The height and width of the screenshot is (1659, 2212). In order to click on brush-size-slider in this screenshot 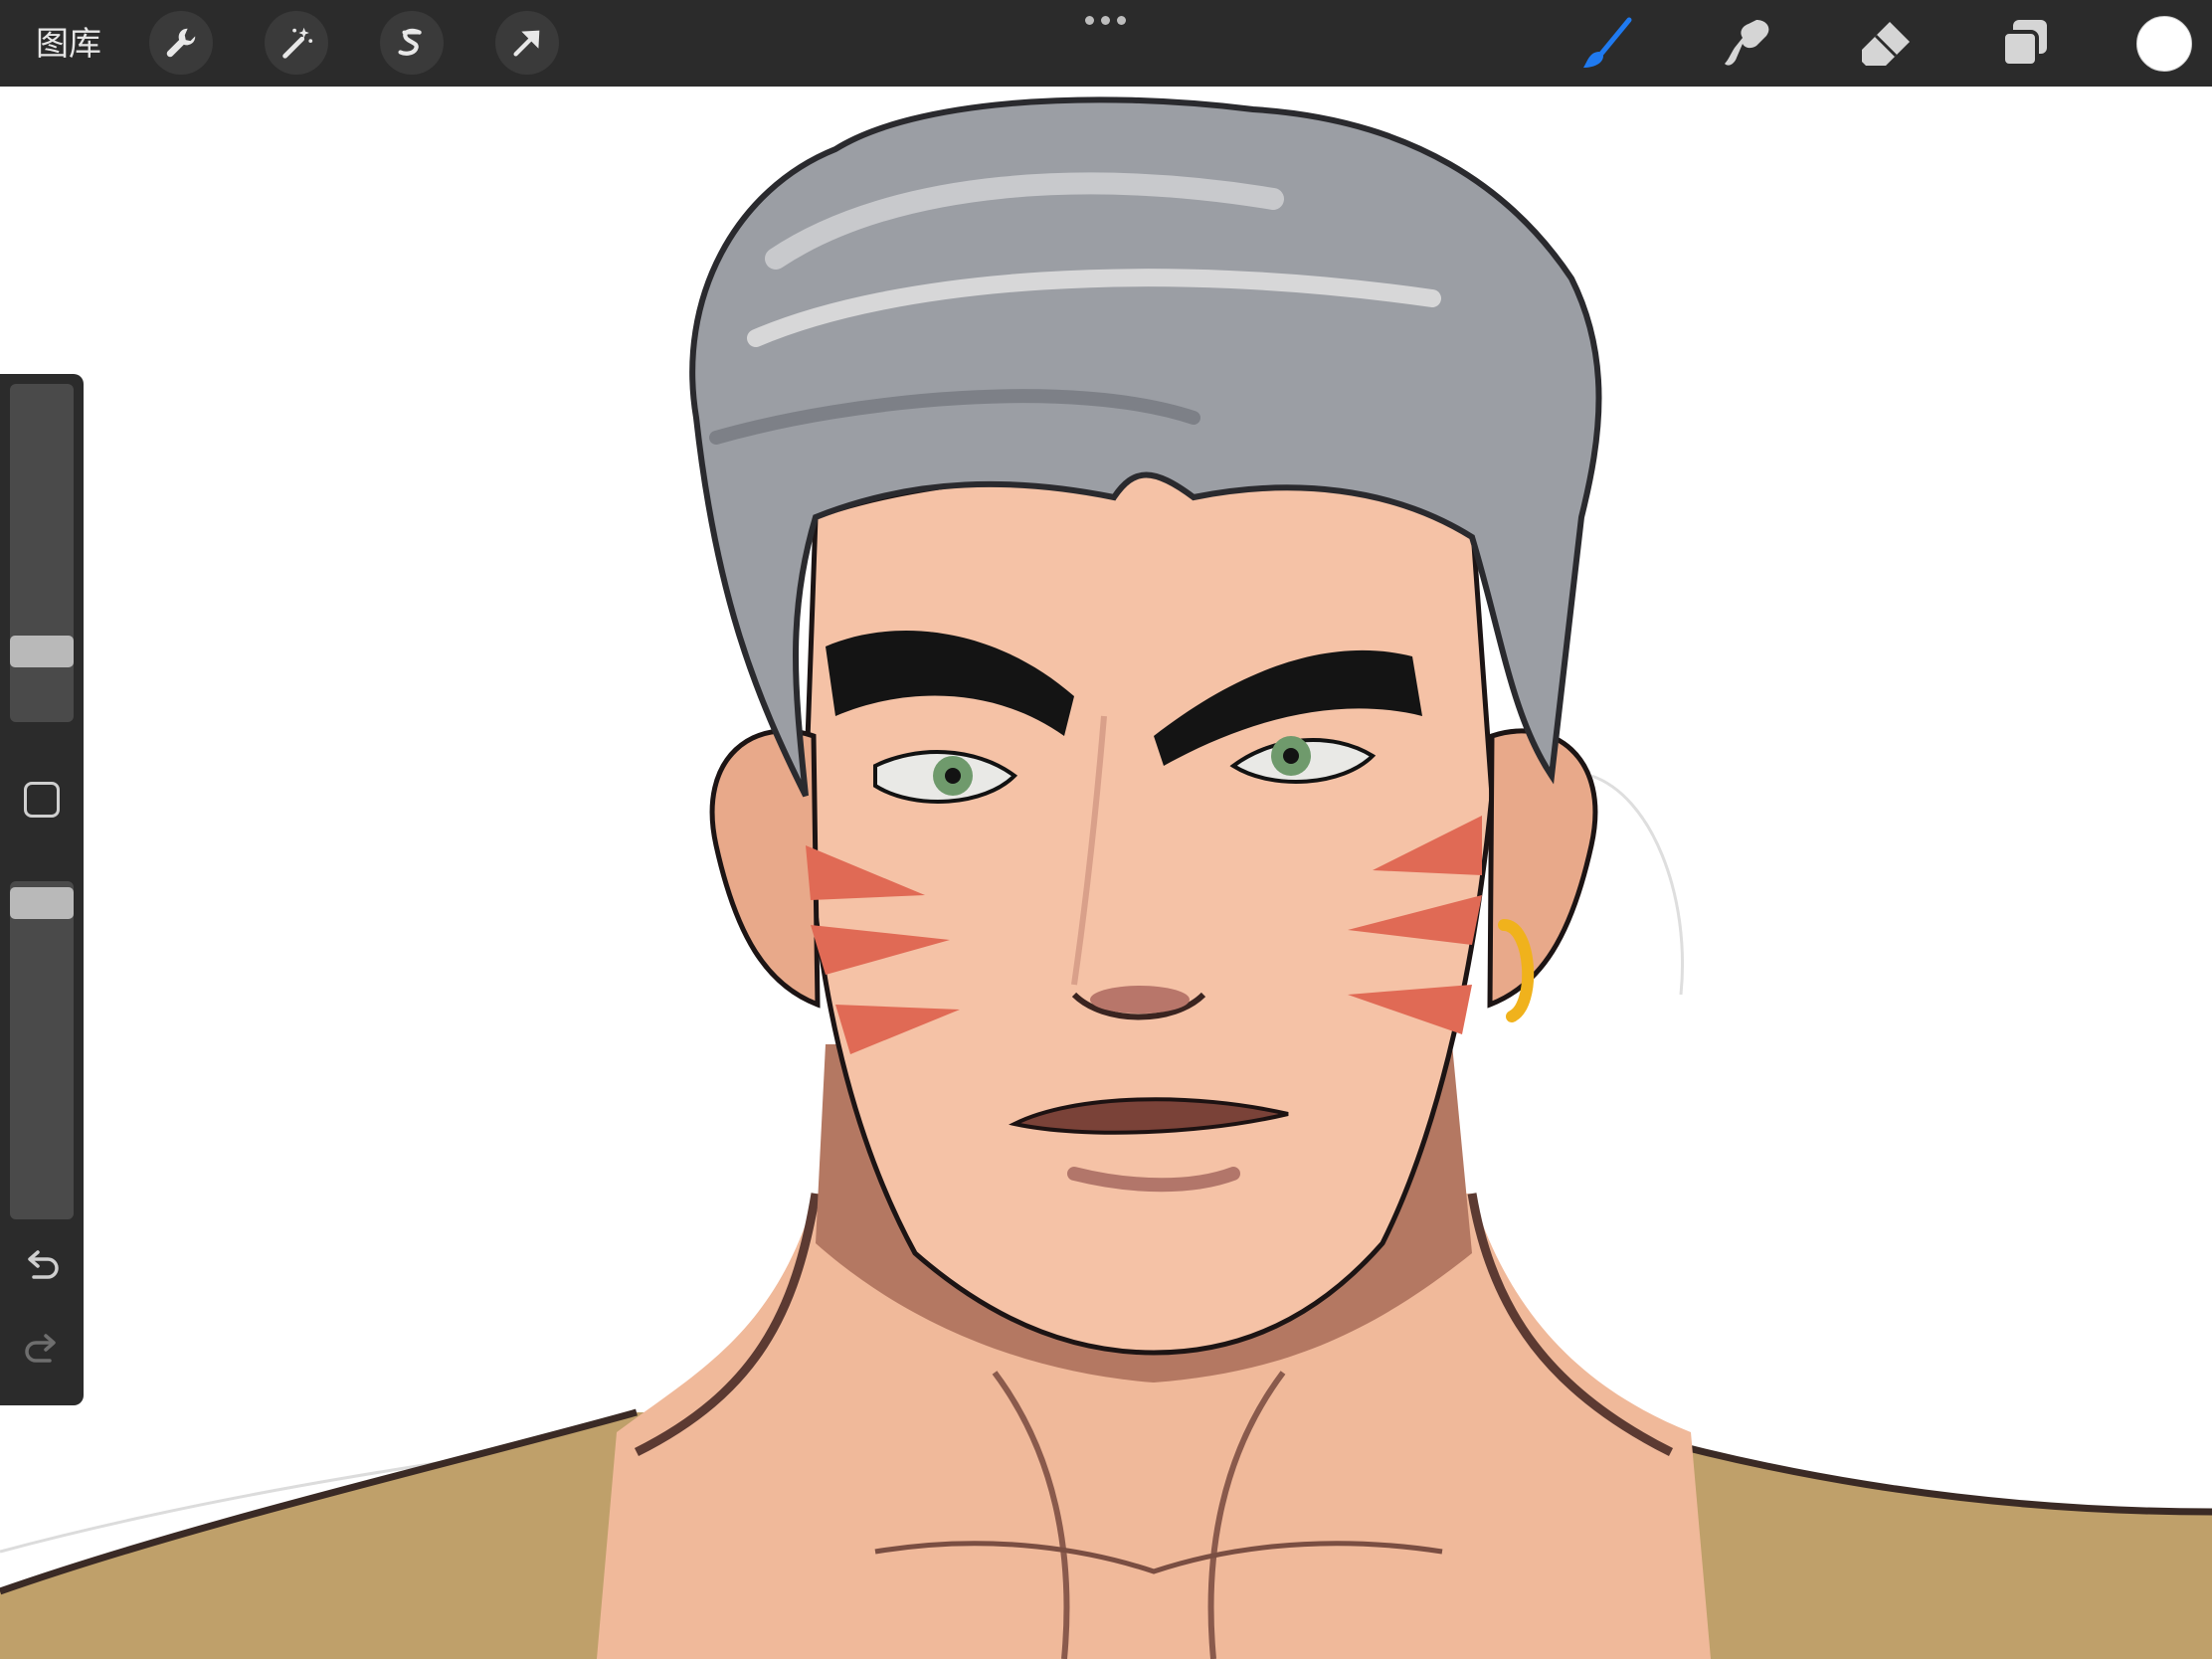, I will do `click(42, 553)`.